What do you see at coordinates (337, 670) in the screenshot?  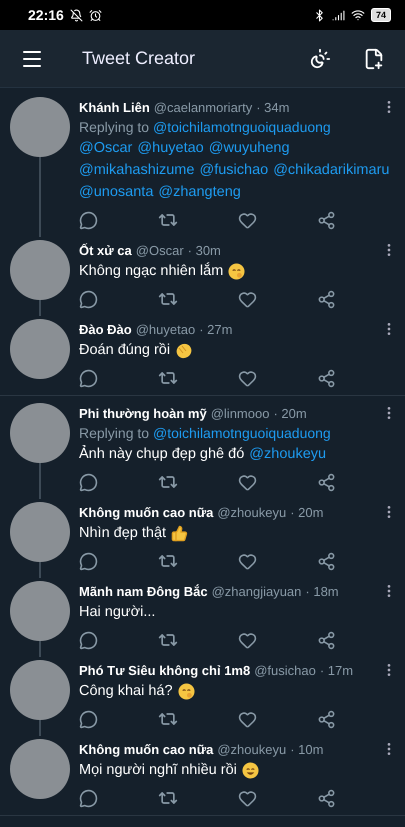 I see `tweet-time: · 17m` at bounding box center [337, 670].